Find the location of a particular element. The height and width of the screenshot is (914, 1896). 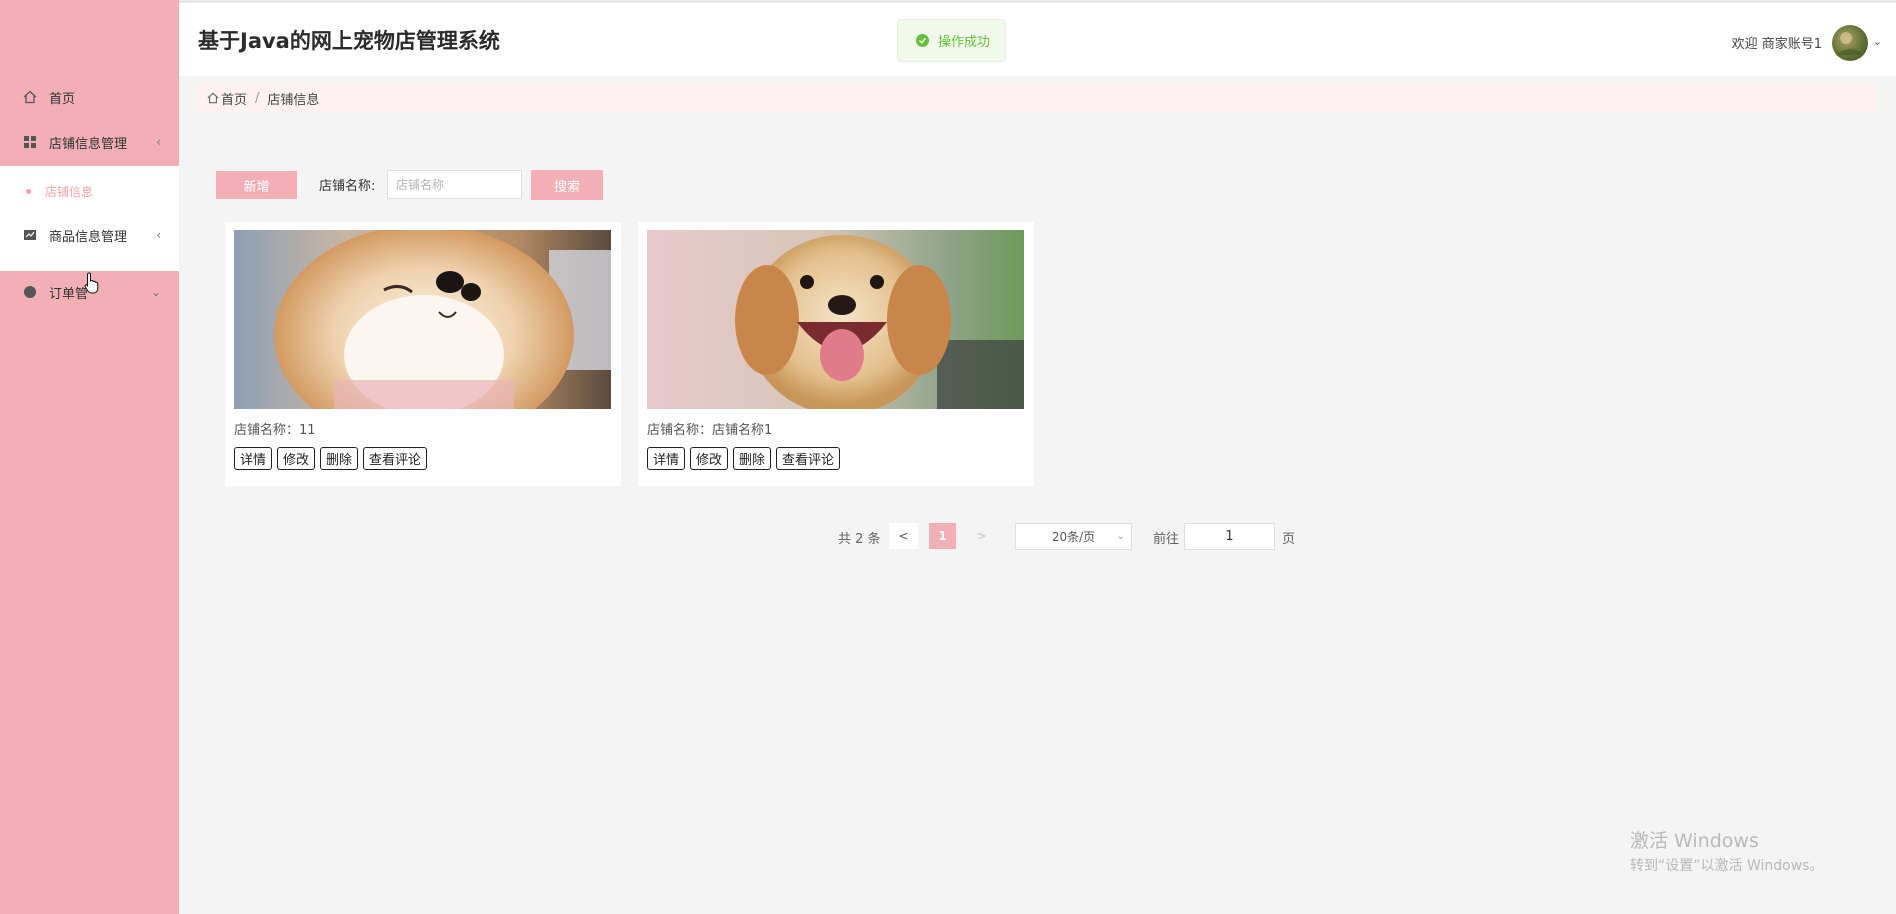

shop-card: 店铺名称：店铺名称1 详情 修改 删除 查看评论 is located at coordinates (836, 354).